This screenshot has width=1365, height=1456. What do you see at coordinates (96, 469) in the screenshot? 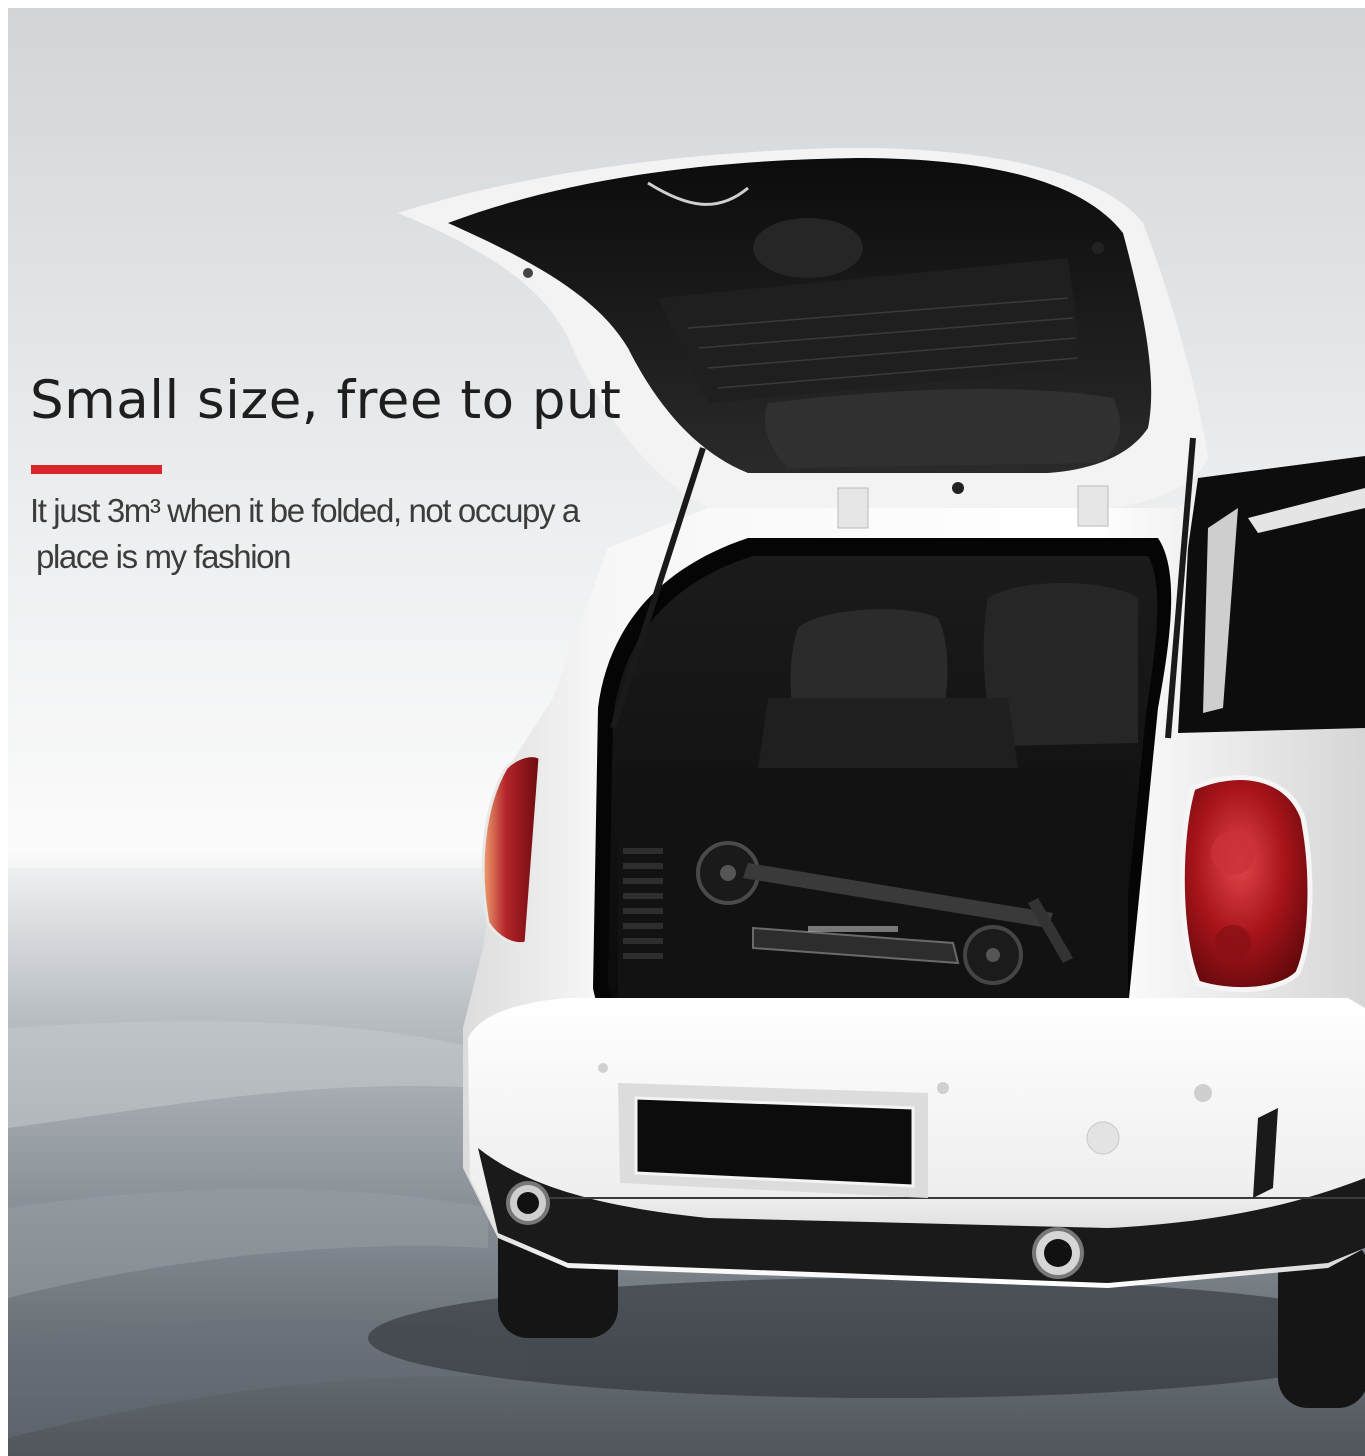
I see `accent-bar` at bounding box center [96, 469].